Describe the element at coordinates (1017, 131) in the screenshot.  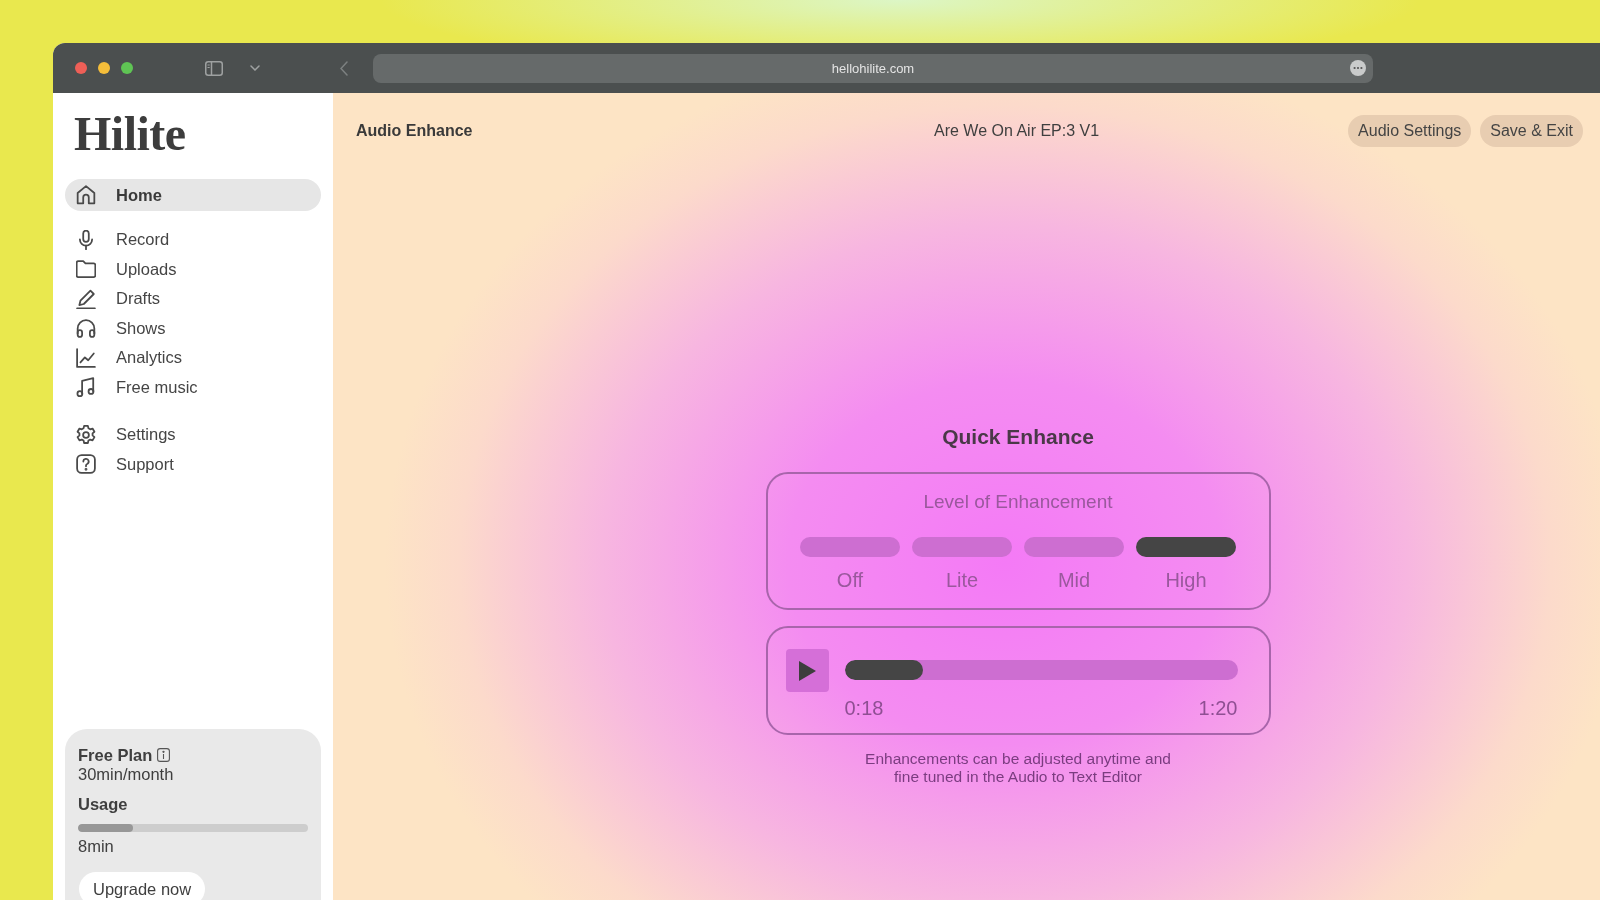
I see `project-title: Are We On Air EP:3 V1` at that location.